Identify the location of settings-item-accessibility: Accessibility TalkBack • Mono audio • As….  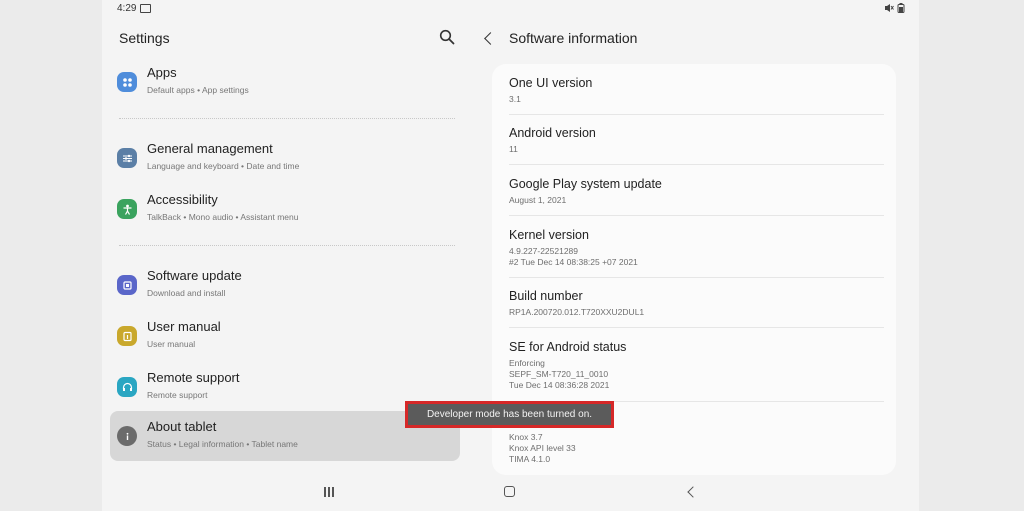
(285, 209).